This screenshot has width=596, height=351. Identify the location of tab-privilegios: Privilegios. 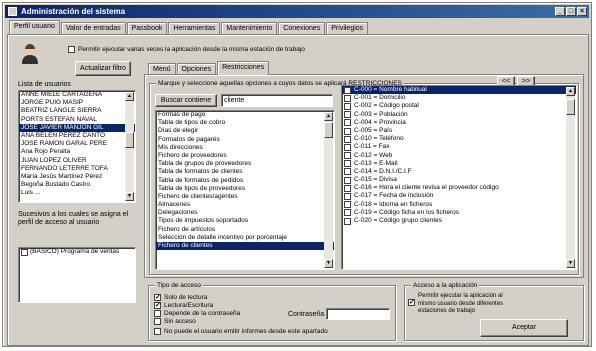
(347, 28).